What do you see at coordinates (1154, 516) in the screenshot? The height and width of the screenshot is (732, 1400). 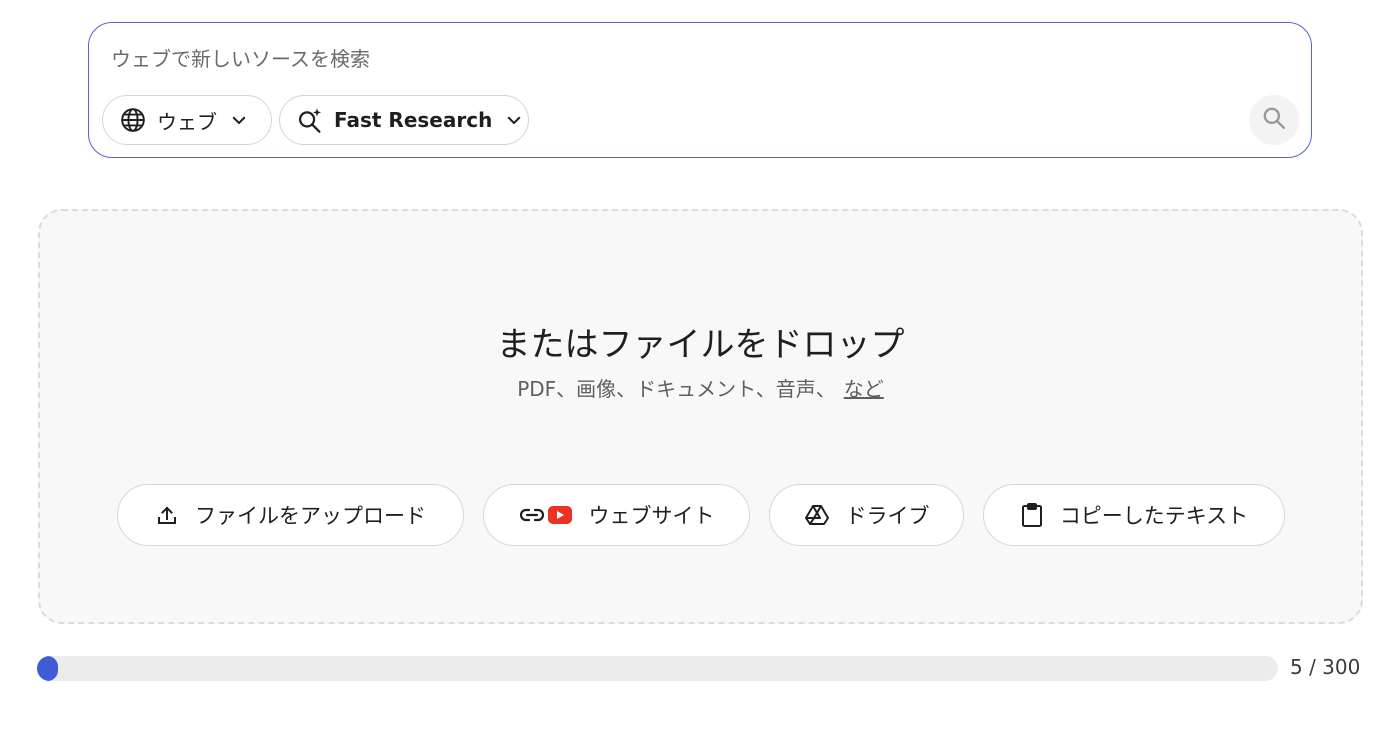 I see `paste-text-label: コピーしたテキスト` at bounding box center [1154, 516].